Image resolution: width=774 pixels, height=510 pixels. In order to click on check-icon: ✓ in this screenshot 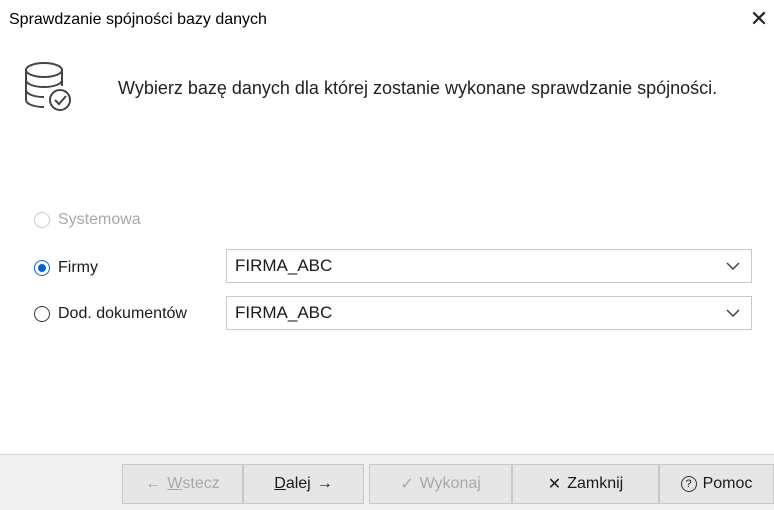, I will do `click(407, 484)`.